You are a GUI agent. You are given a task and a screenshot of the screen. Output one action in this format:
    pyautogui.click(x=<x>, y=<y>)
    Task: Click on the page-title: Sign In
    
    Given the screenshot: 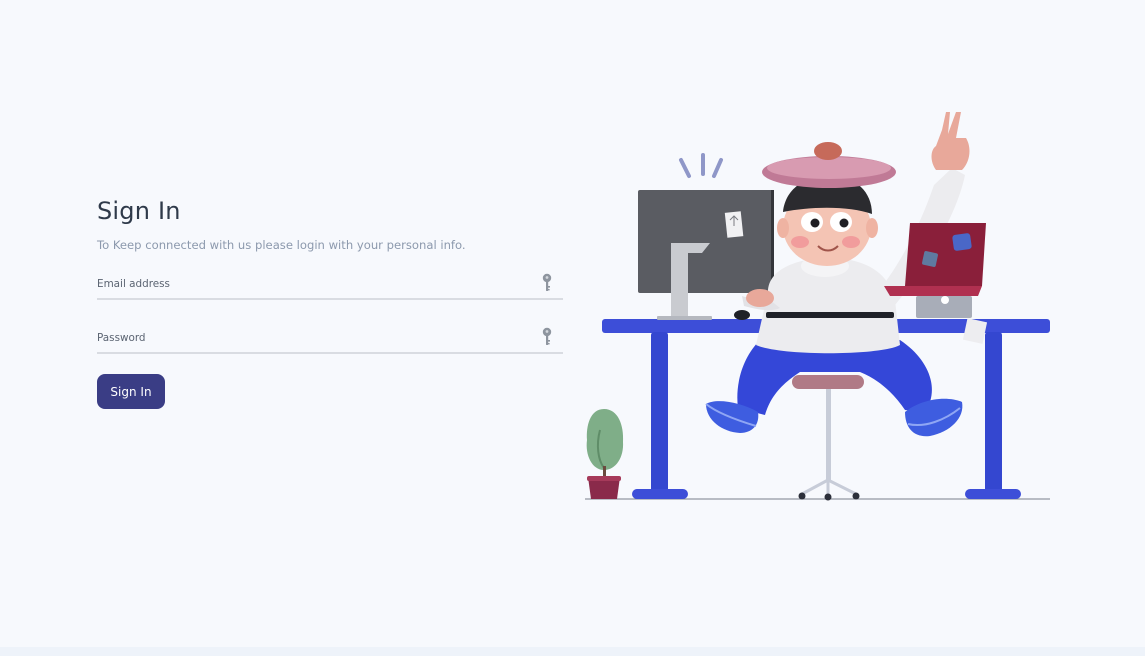 What is the action you would take?
    pyautogui.click(x=139, y=211)
    